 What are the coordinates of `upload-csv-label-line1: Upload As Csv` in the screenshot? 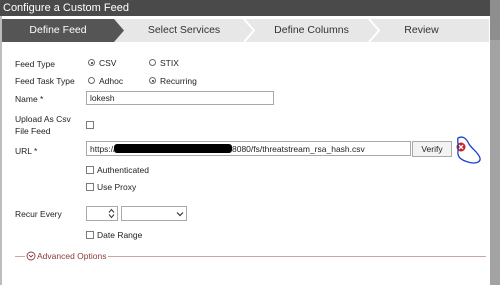 It's located at (43, 119).